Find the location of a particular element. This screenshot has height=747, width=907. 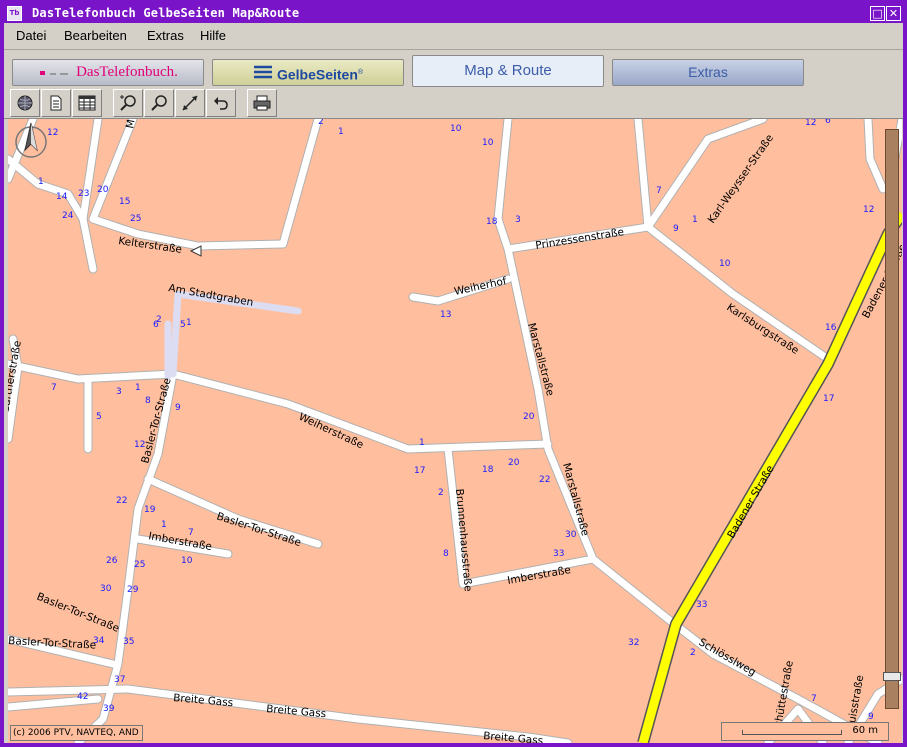

menu-extras: Extras is located at coordinates (165, 35).